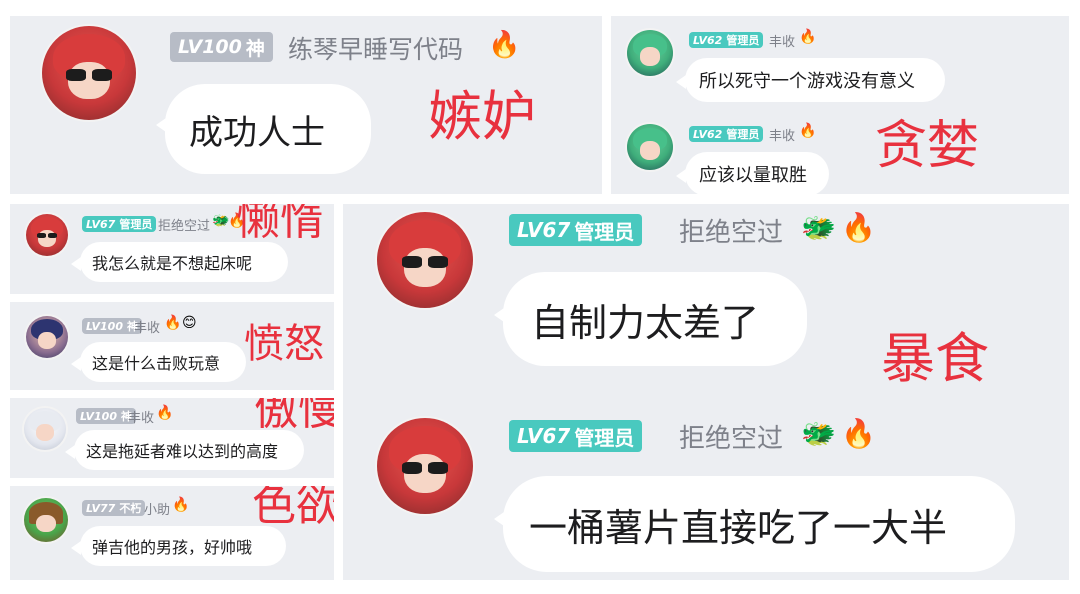  I want to click on sin-label-gluttony: 暴食, so click(935, 358).